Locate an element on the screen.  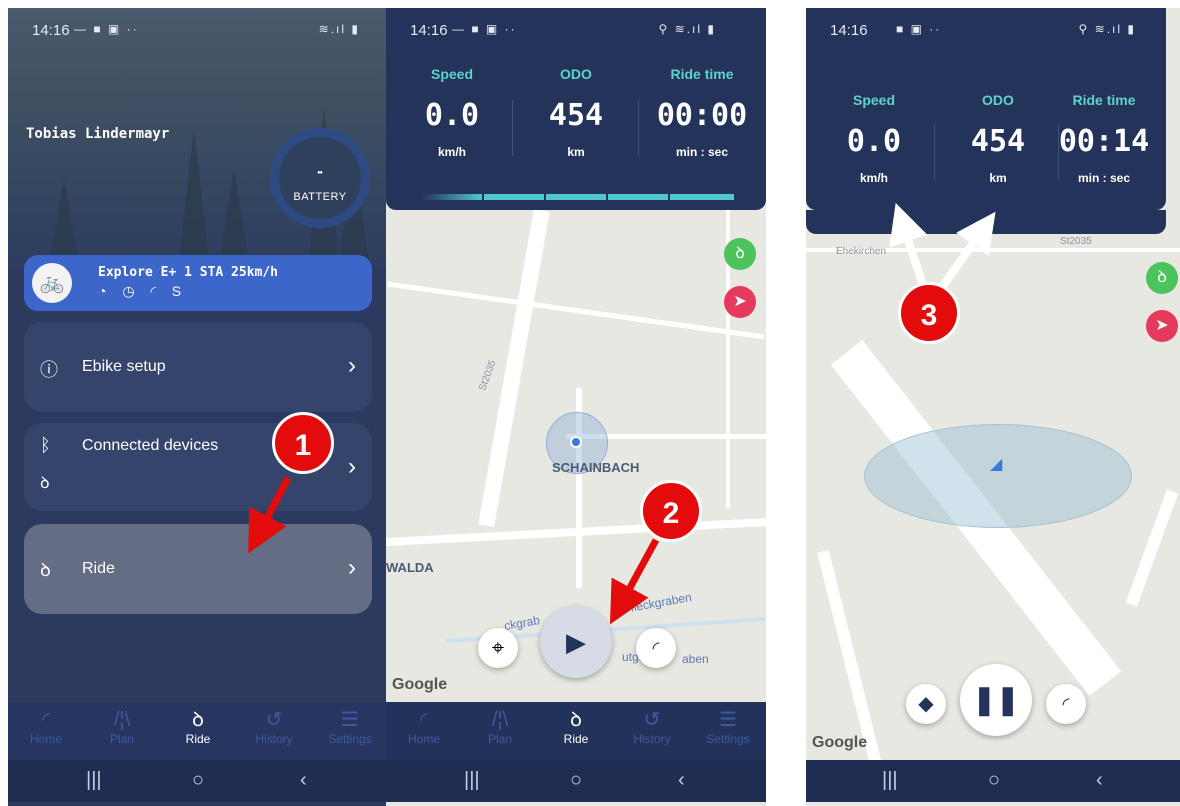
step-badge-1: 1 is located at coordinates (303, 443).